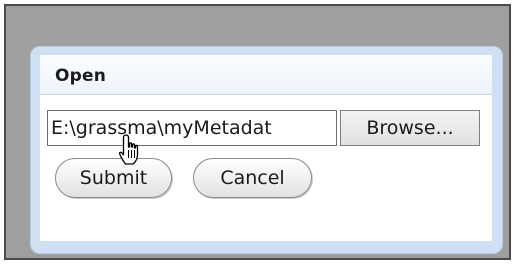 The height and width of the screenshot is (266, 517). I want to click on file-path-input: E:\grassma\myMetadat, so click(192, 128).